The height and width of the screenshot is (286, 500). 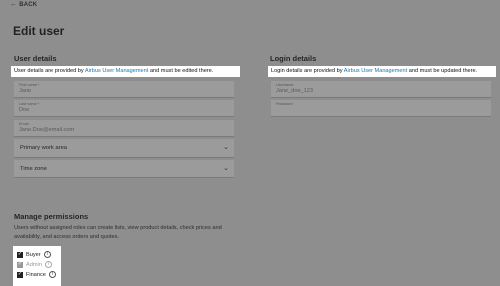 I want to click on first-name-value: Jane, so click(x=25, y=91).